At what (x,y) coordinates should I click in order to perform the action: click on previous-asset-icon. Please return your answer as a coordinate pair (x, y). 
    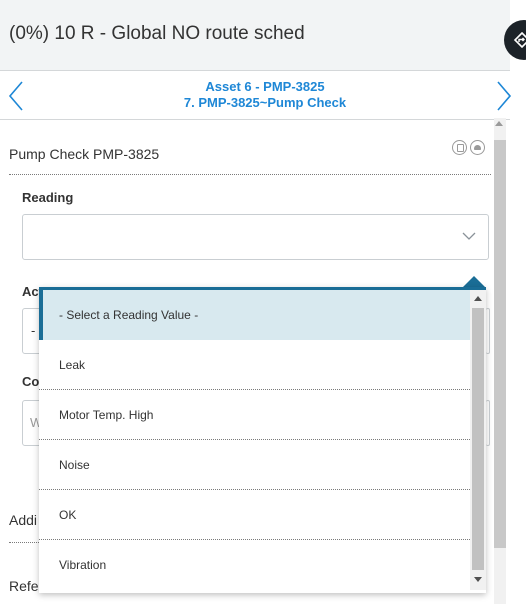
    Looking at the image, I should click on (16, 96).